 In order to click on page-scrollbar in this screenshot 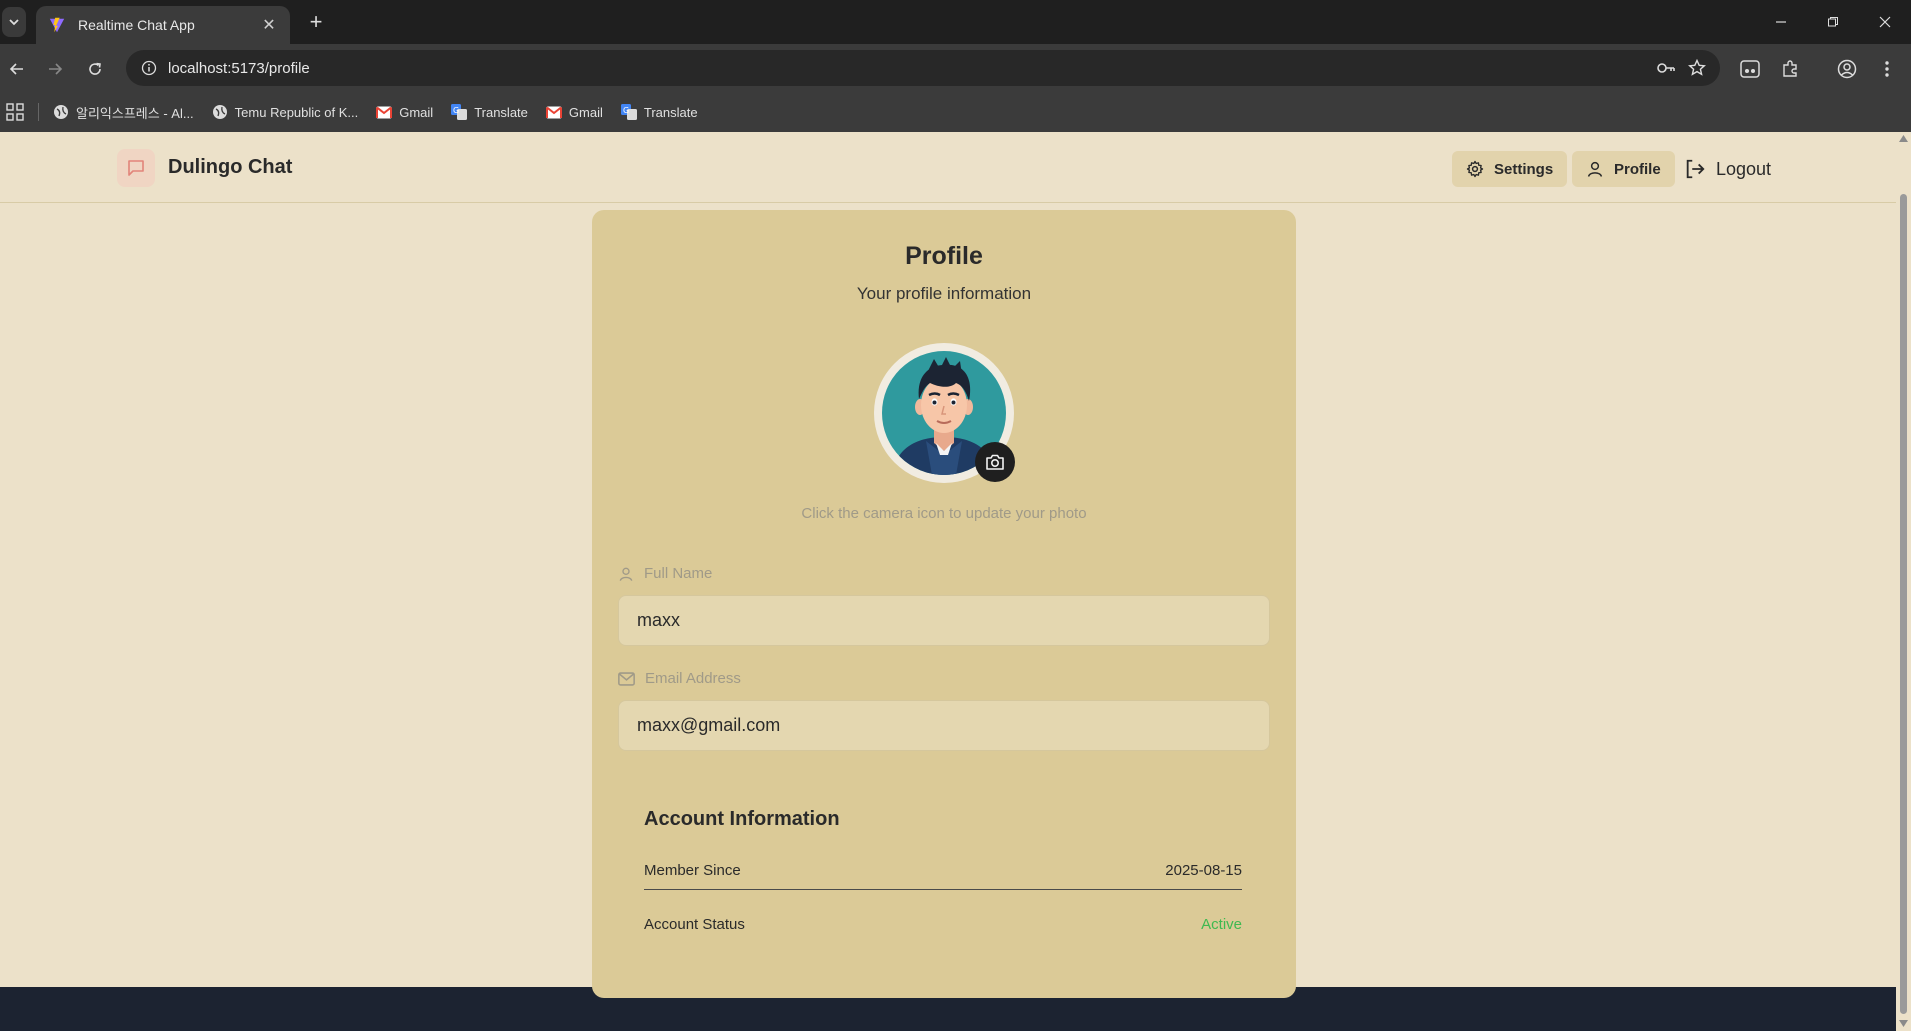, I will do `click(1903, 581)`.